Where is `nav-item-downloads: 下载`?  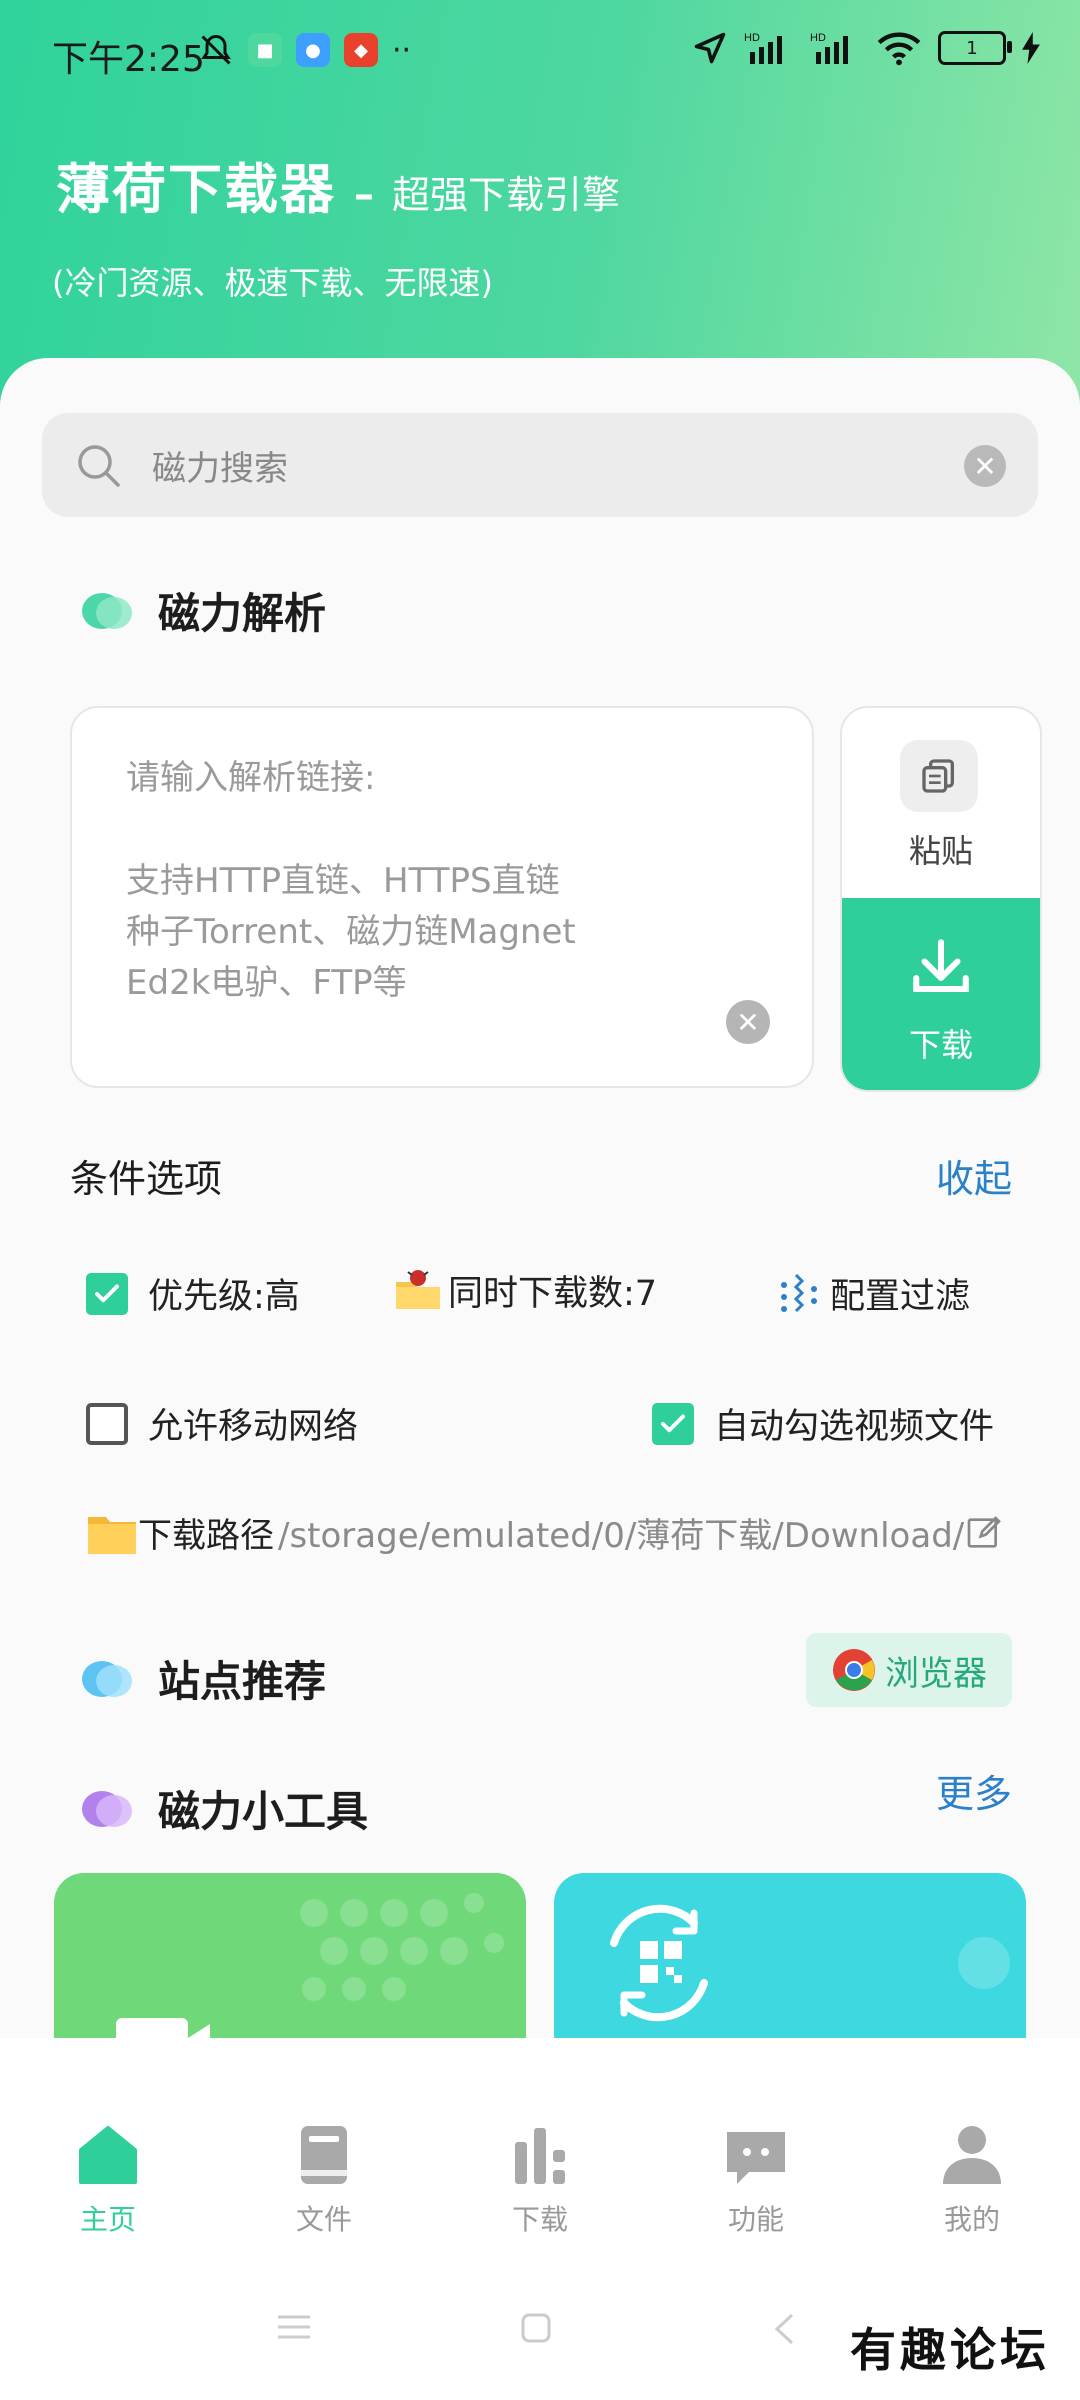 nav-item-downloads: 下载 is located at coordinates (540, 2138).